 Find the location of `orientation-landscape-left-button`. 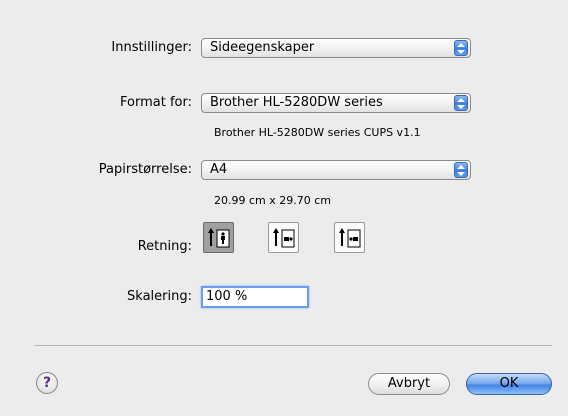

orientation-landscape-left-button is located at coordinates (283, 237).